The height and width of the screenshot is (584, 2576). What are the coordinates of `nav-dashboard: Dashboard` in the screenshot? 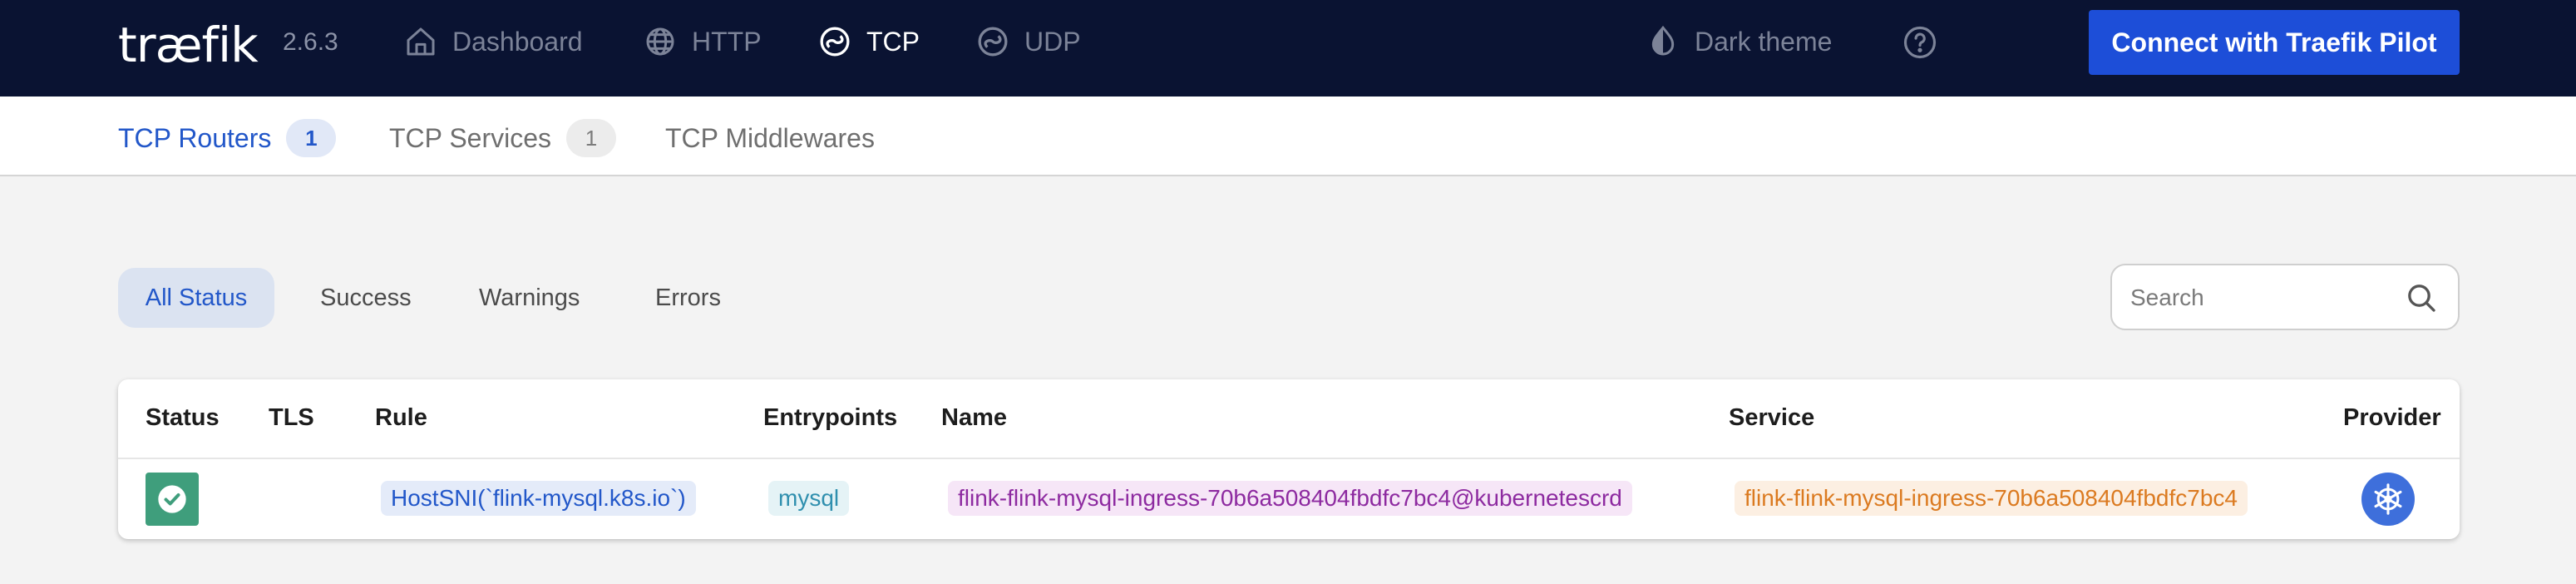 It's located at (493, 41).